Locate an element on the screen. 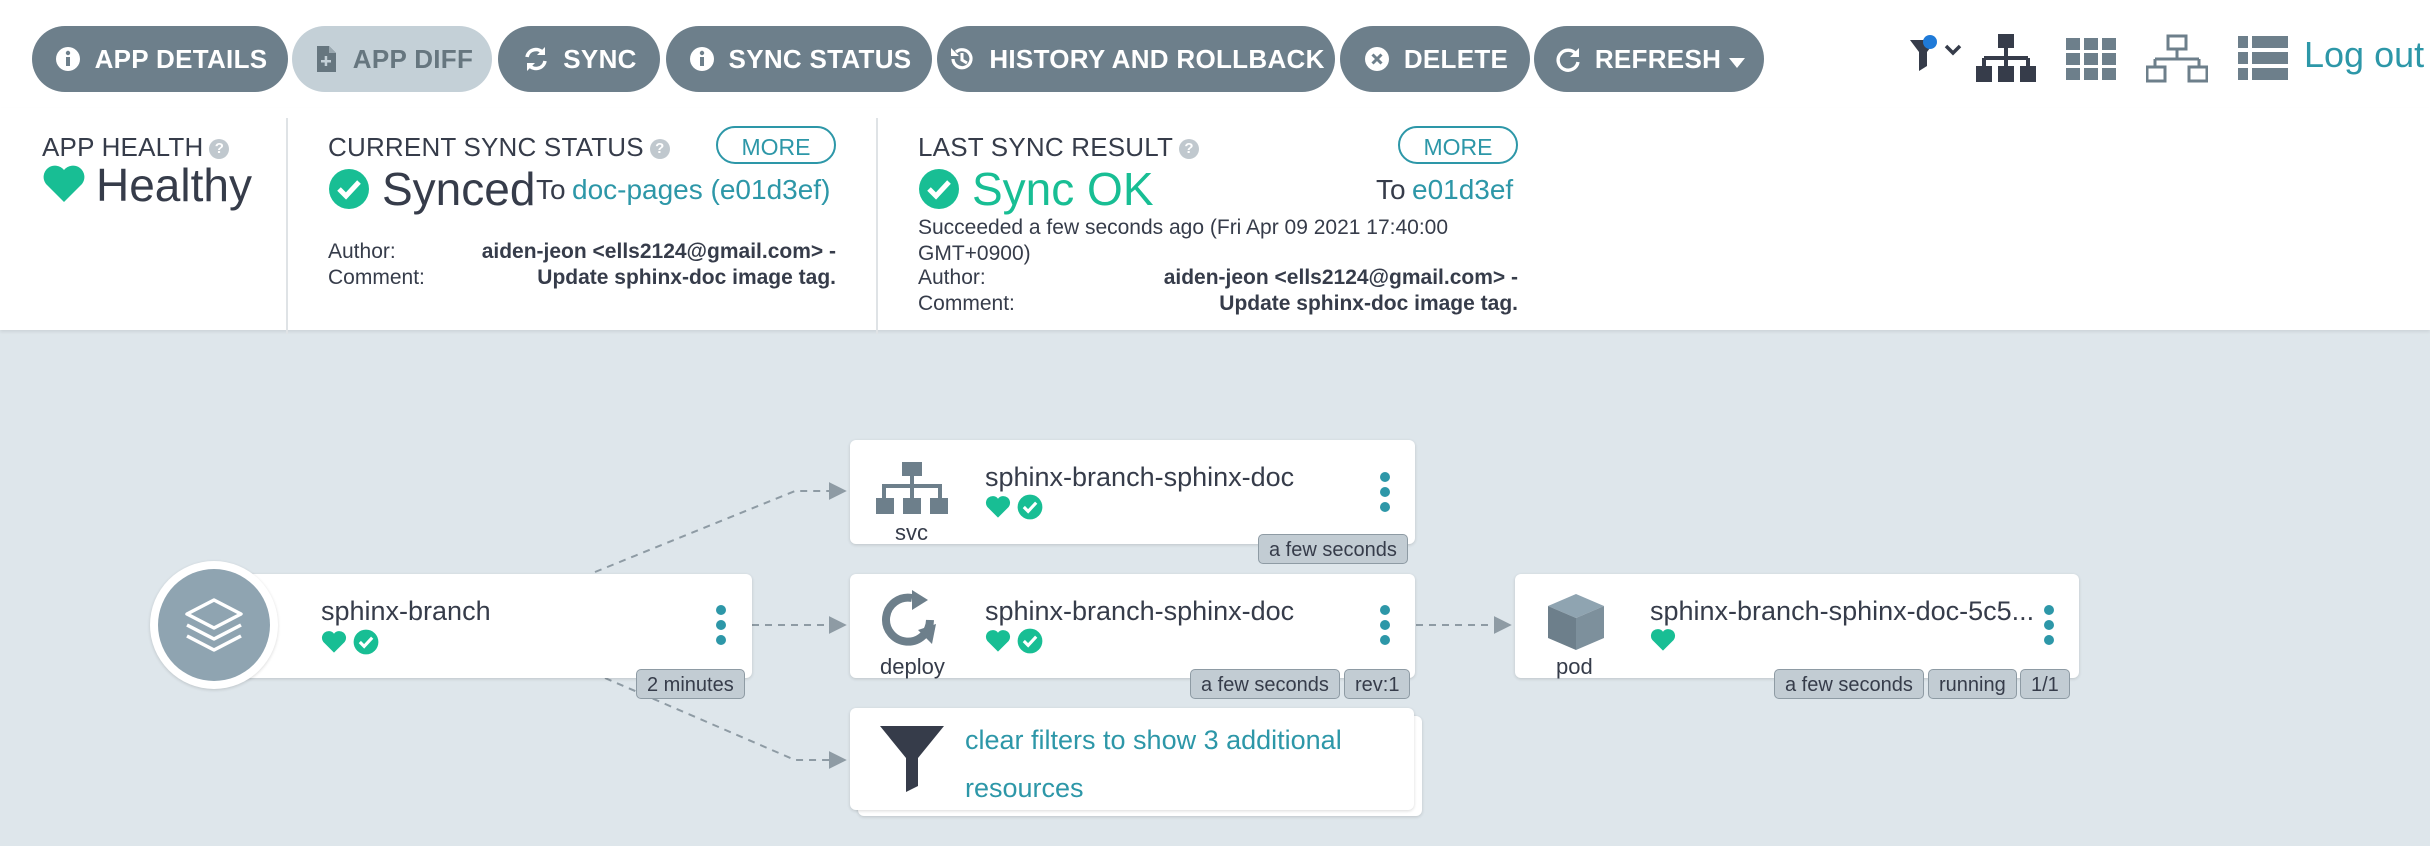  deployment-icon is located at coordinates (911, 623).